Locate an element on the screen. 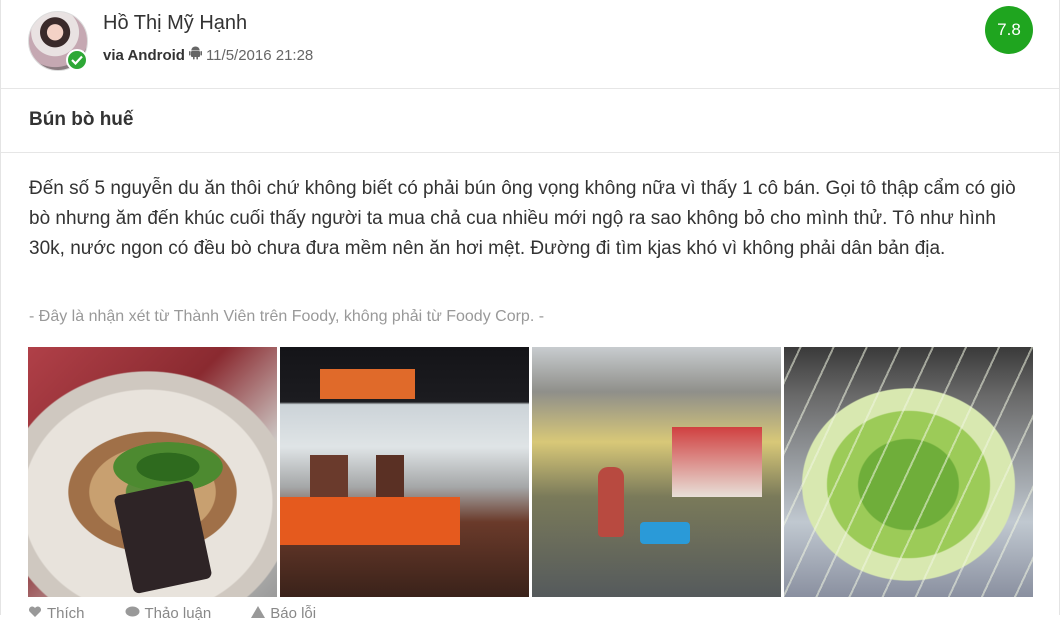 The image size is (1062, 622). like-label: Thích is located at coordinates (66, 613).